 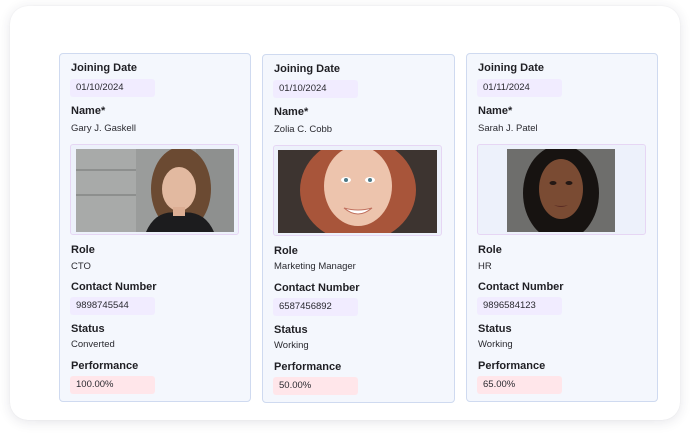 I want to click on performance-field: 50.00%, so click(x=315, y=386).